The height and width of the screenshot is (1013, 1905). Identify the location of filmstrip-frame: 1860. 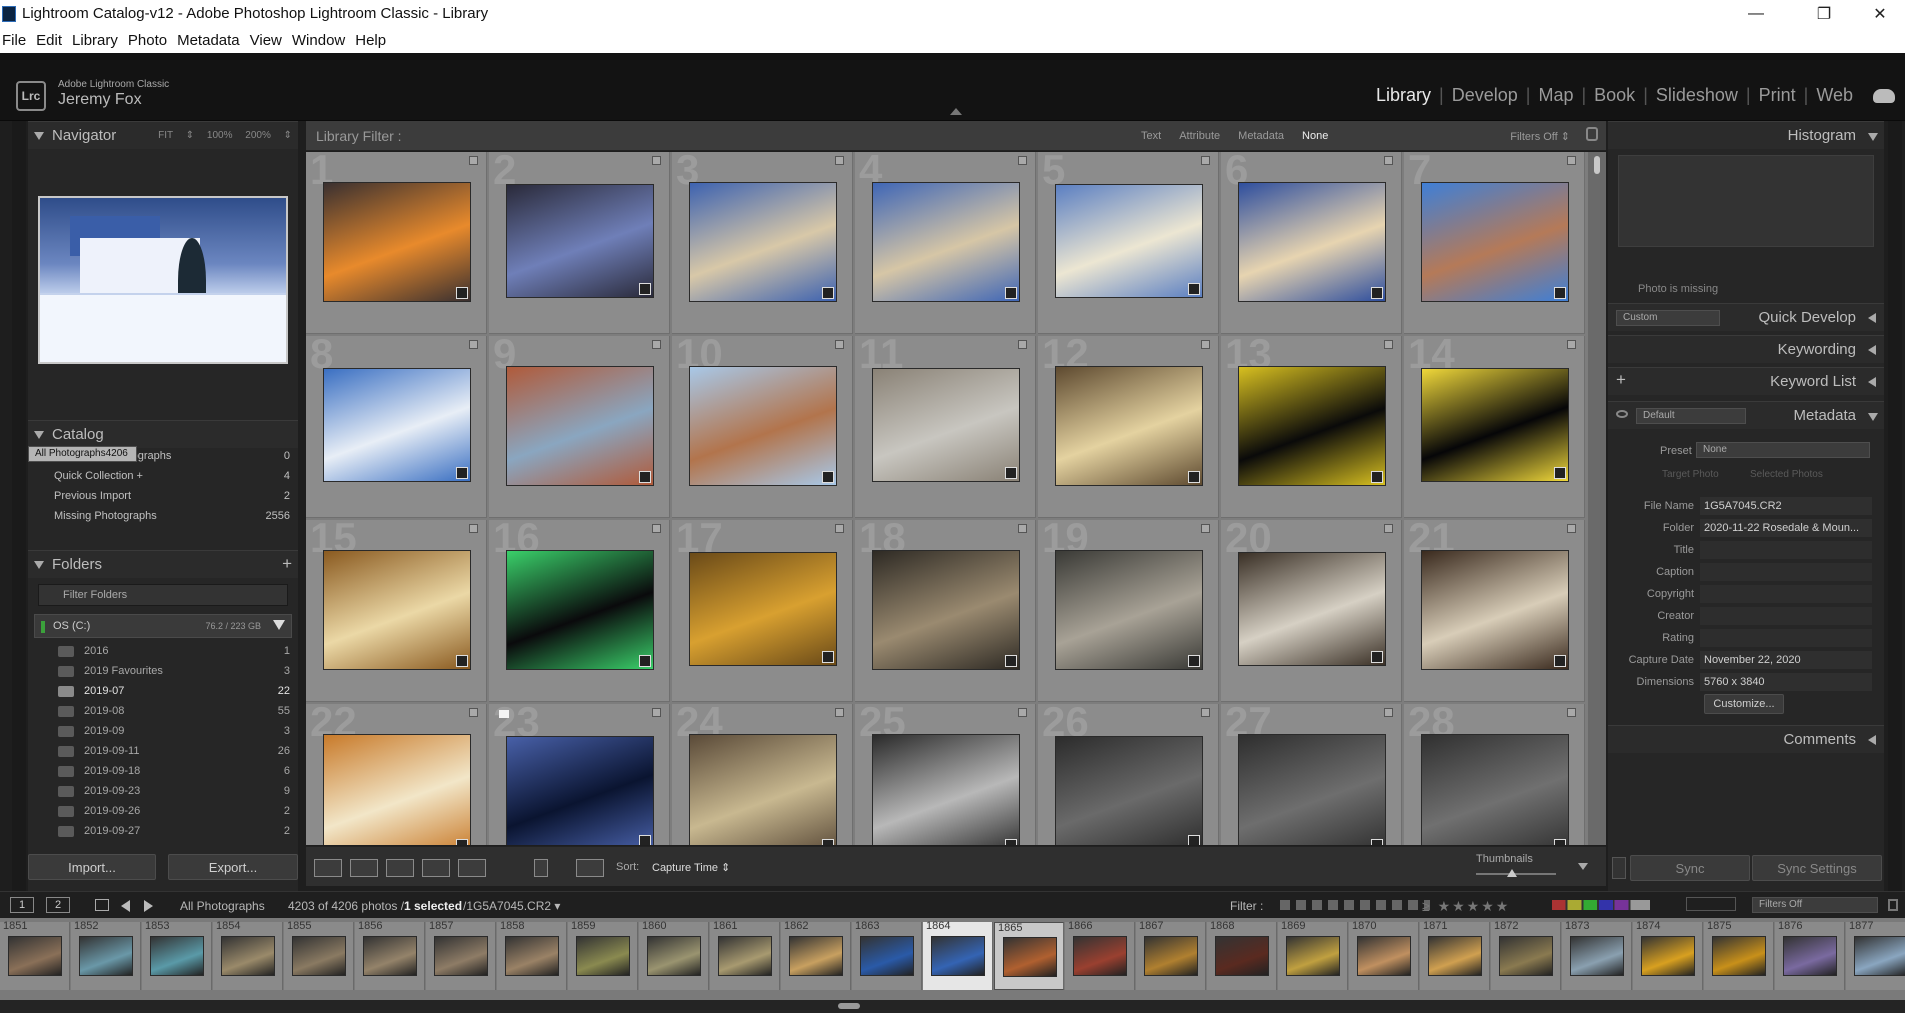
(674, 955).